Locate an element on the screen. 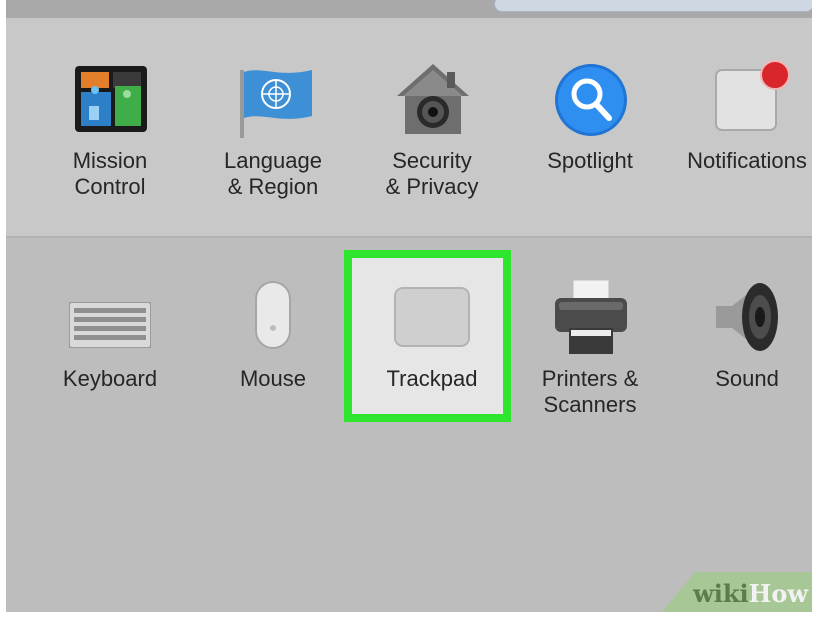 This screenshot has height=620, width=820. pref-label: Mouse is located at coordinates (273, 378).